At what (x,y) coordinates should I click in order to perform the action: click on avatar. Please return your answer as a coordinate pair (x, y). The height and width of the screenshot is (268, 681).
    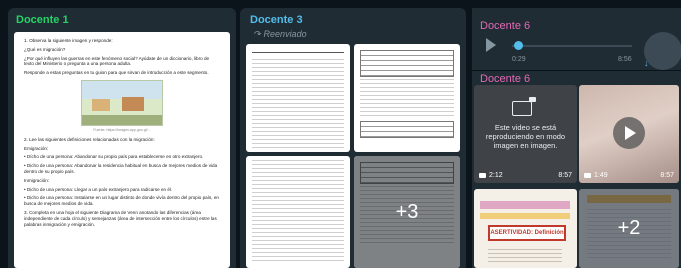
    Looking at the image, I should click on (662, 51).